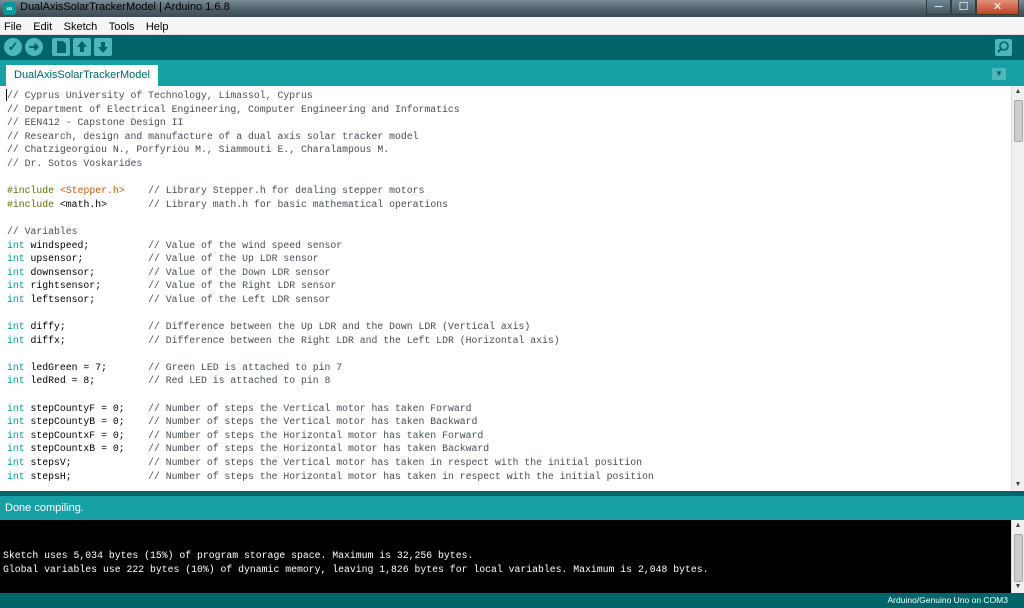 Image resolution: width=1024 pixels, height=608 pixels. Describe the element at coordinates (82, 75) in the screenshot. I see `tab-sketch: DualAxisSolarTrackerModel` at that location.